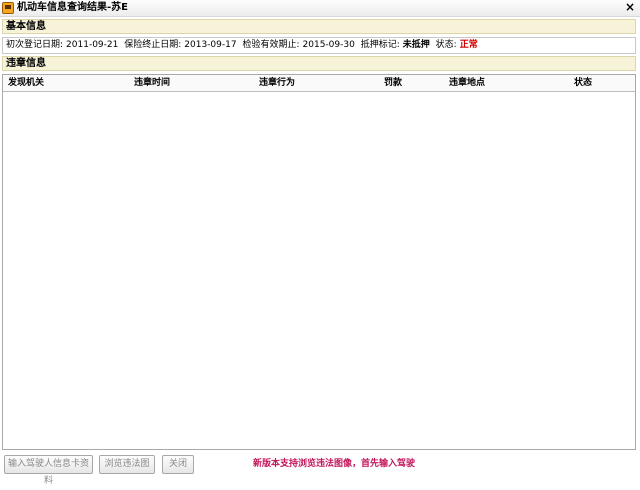 The image size is (640, 490). Describe the element at coordinates (48, 470) in the screenshot. I see `input-driver-card-button: 输入驾驶人信息卡资料` at that location.